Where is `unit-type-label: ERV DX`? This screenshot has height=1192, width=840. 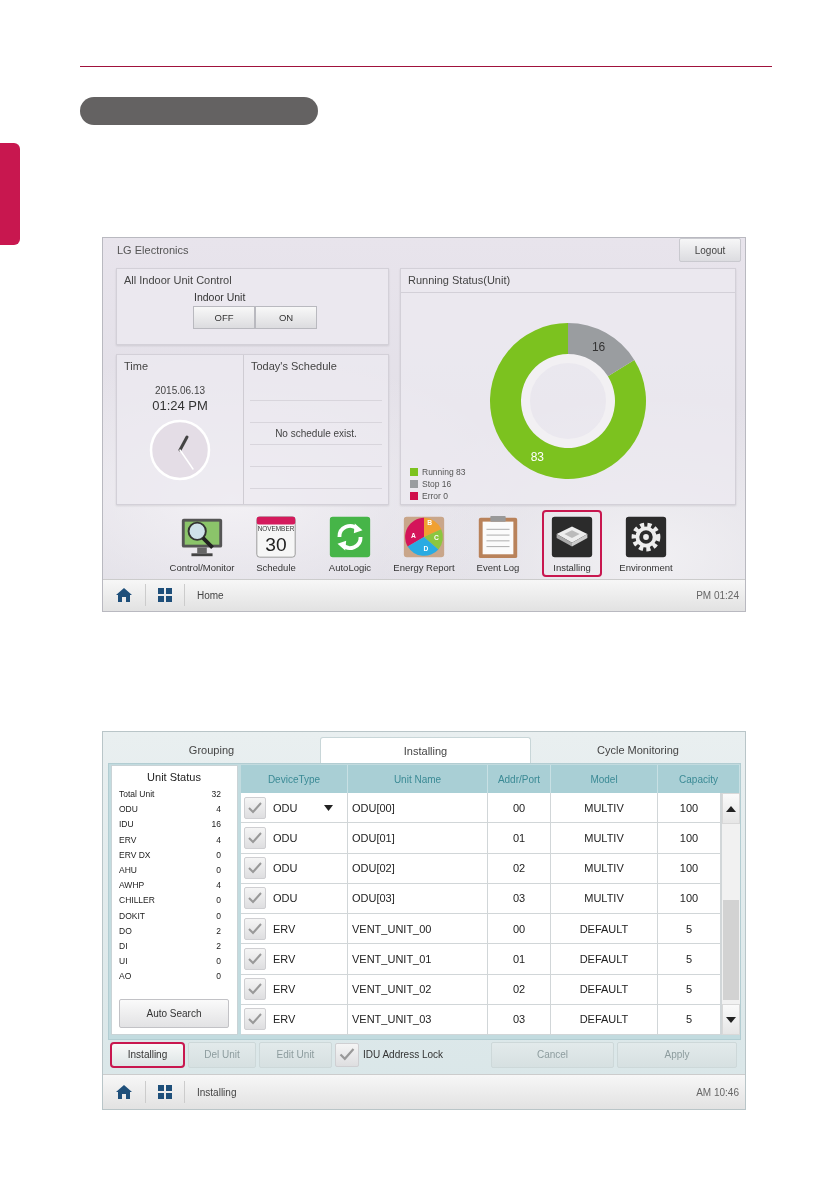
unit-type-label: ERV DX is located at coordinates (135, 855).